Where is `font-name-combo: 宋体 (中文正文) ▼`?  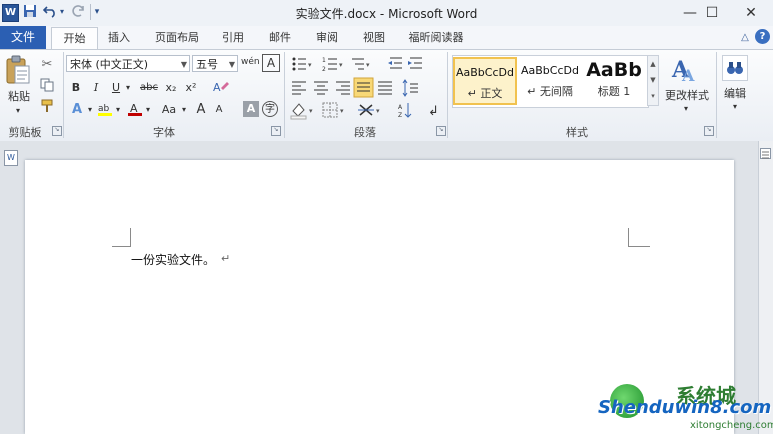
font-name-combo: 宋体 (中文正文) ▼ is located at coordinates (128, 63).